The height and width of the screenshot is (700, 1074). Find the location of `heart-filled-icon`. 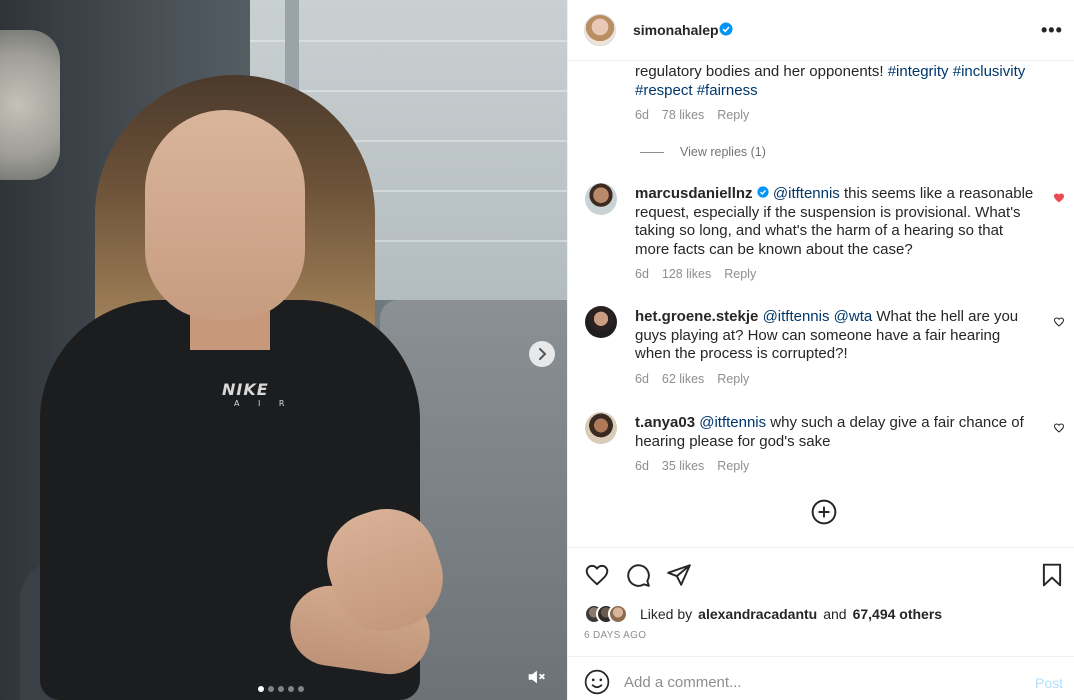

heart-filled-icon is located at coordinates (1059, 198).